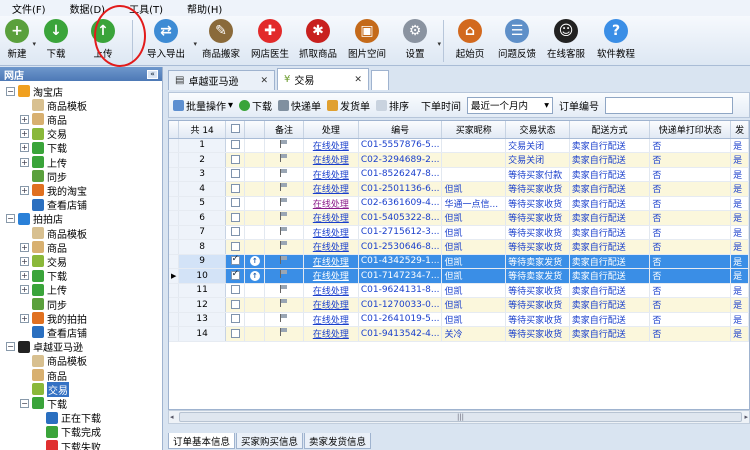 The image size is (750, 450). I want to click on time-select: 最近一个月内 ▾, so click(510, 105).